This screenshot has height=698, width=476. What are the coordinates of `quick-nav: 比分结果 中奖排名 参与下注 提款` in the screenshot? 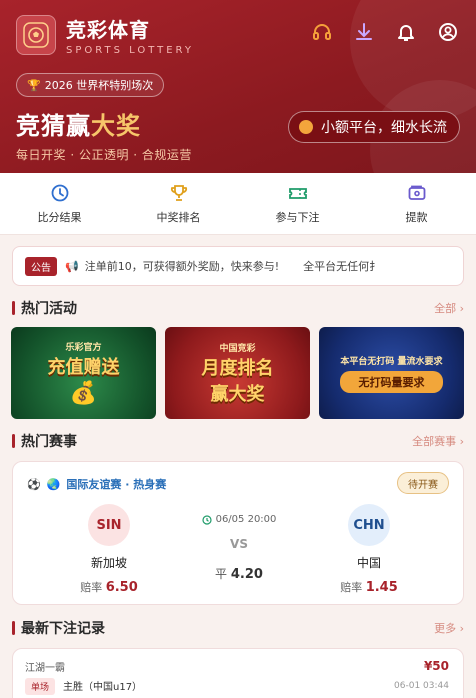 It's located at (238, 204).